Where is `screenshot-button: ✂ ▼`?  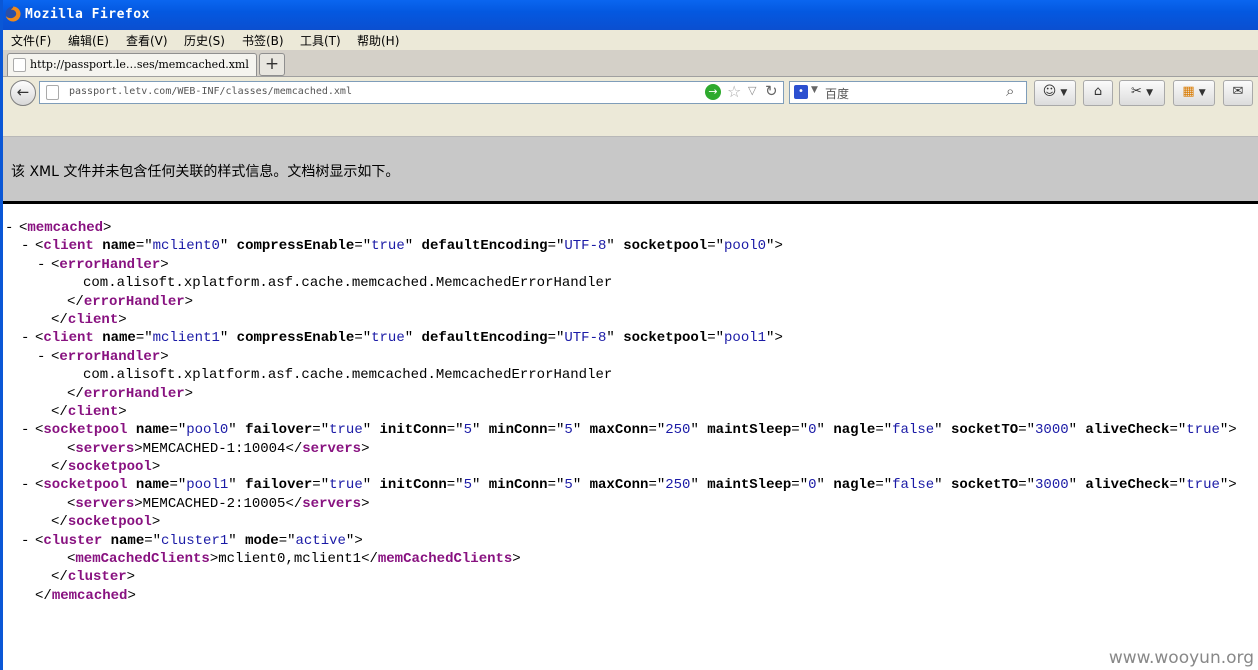 screenshot-button: ✂ ▼ is located at coordinates (1142, 93).